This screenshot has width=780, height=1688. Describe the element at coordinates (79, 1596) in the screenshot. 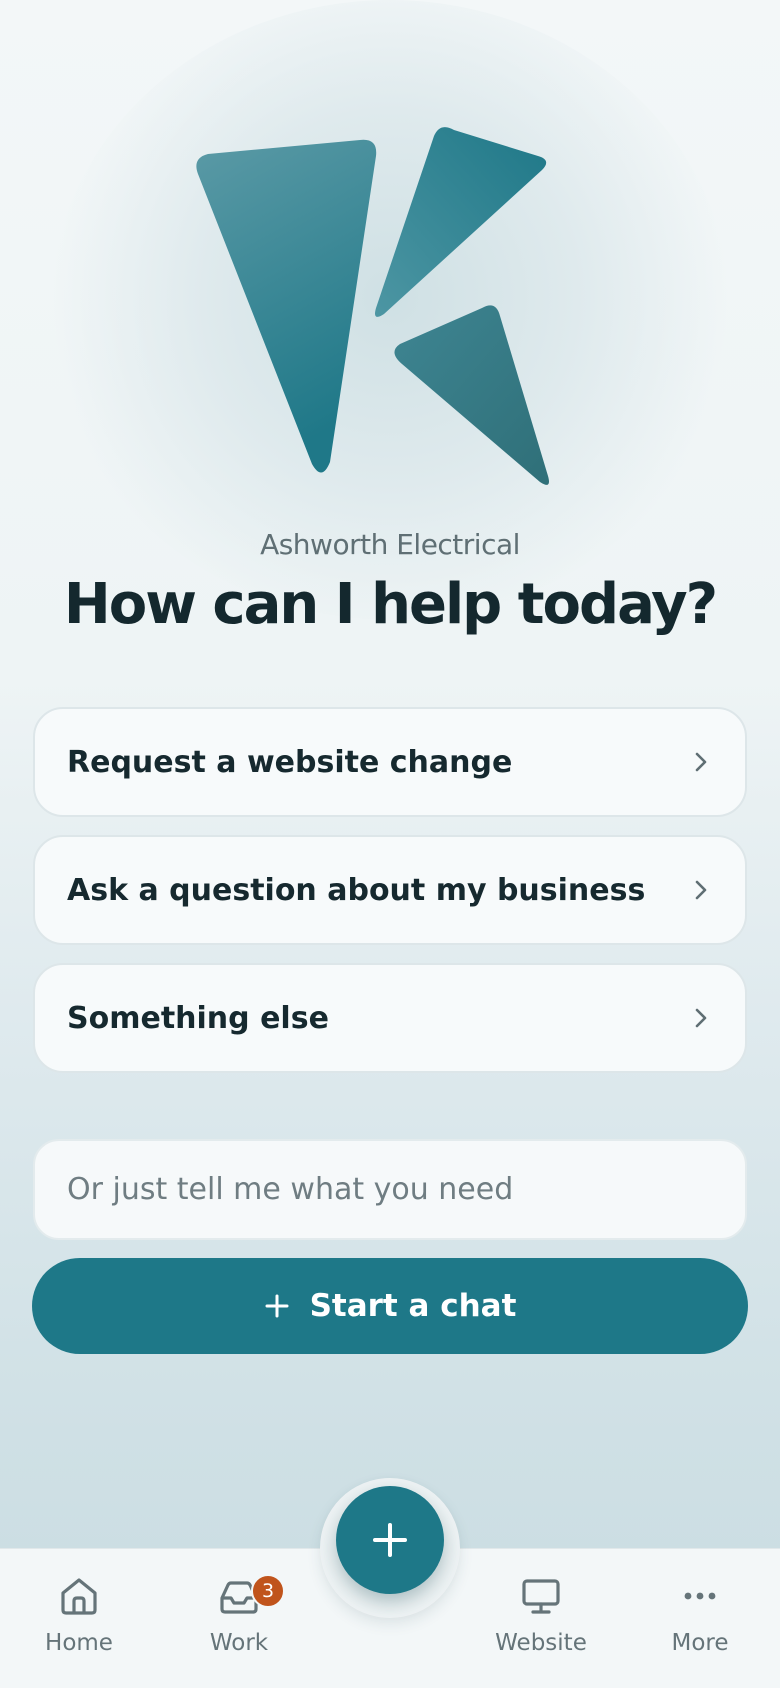

I see `home-icon` at that location.